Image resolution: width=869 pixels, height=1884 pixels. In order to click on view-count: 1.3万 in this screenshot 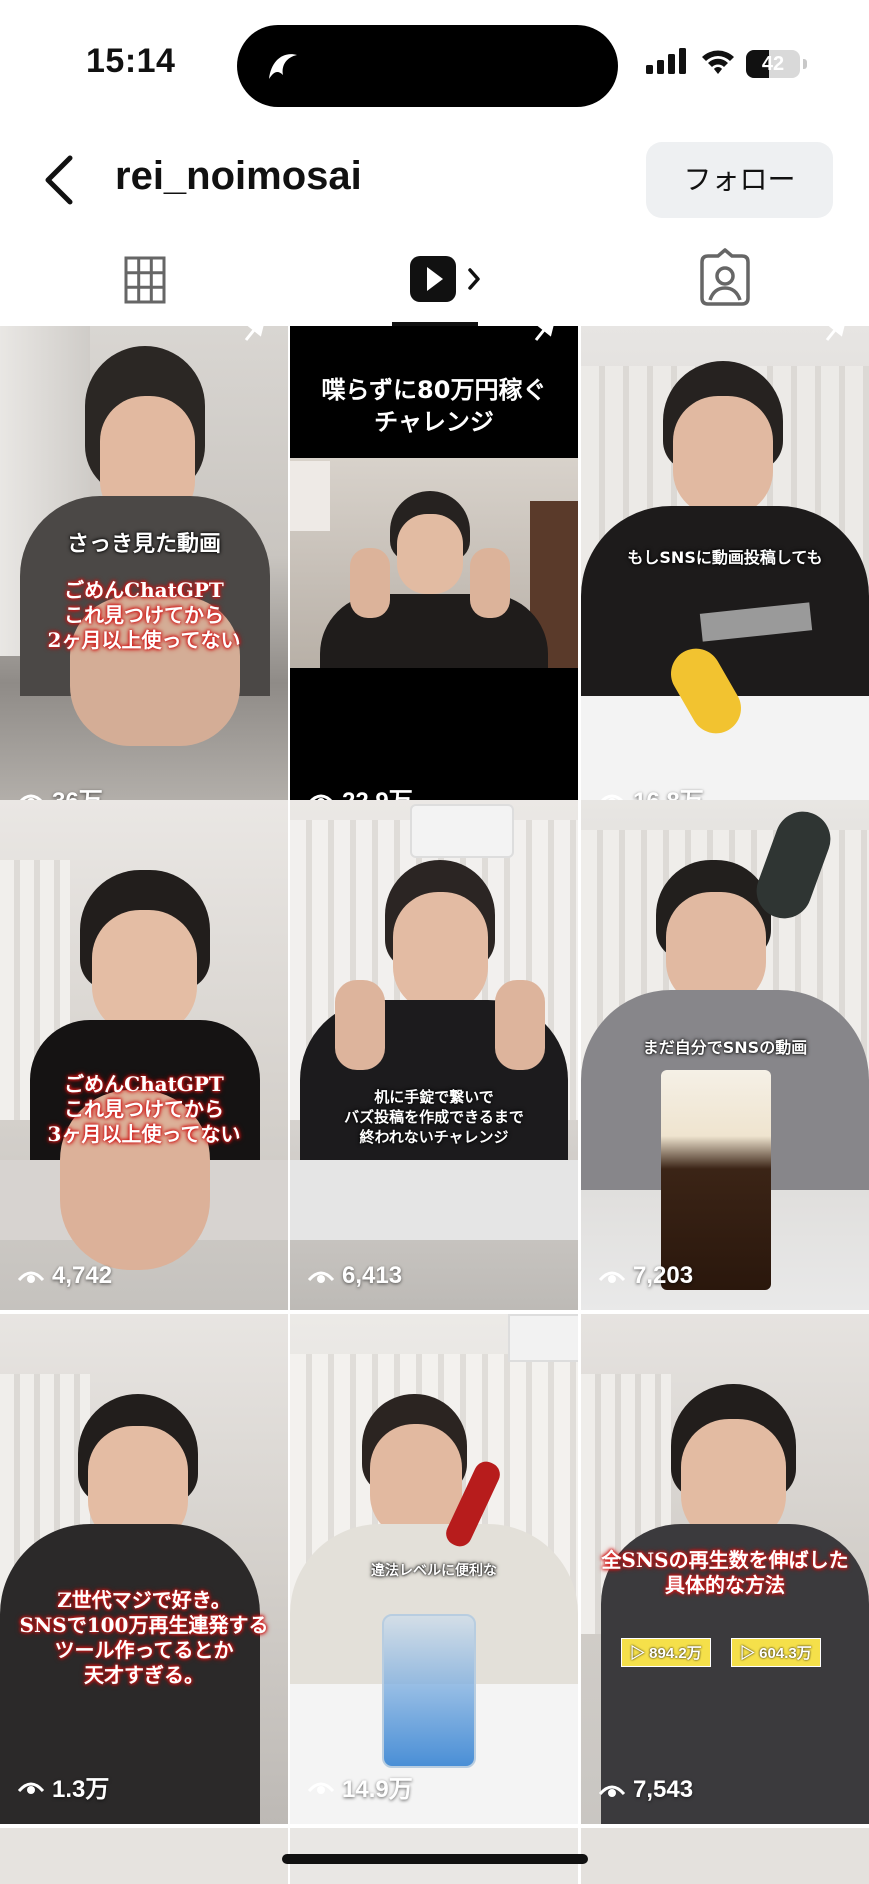, I will do `click(63, 1786)`.